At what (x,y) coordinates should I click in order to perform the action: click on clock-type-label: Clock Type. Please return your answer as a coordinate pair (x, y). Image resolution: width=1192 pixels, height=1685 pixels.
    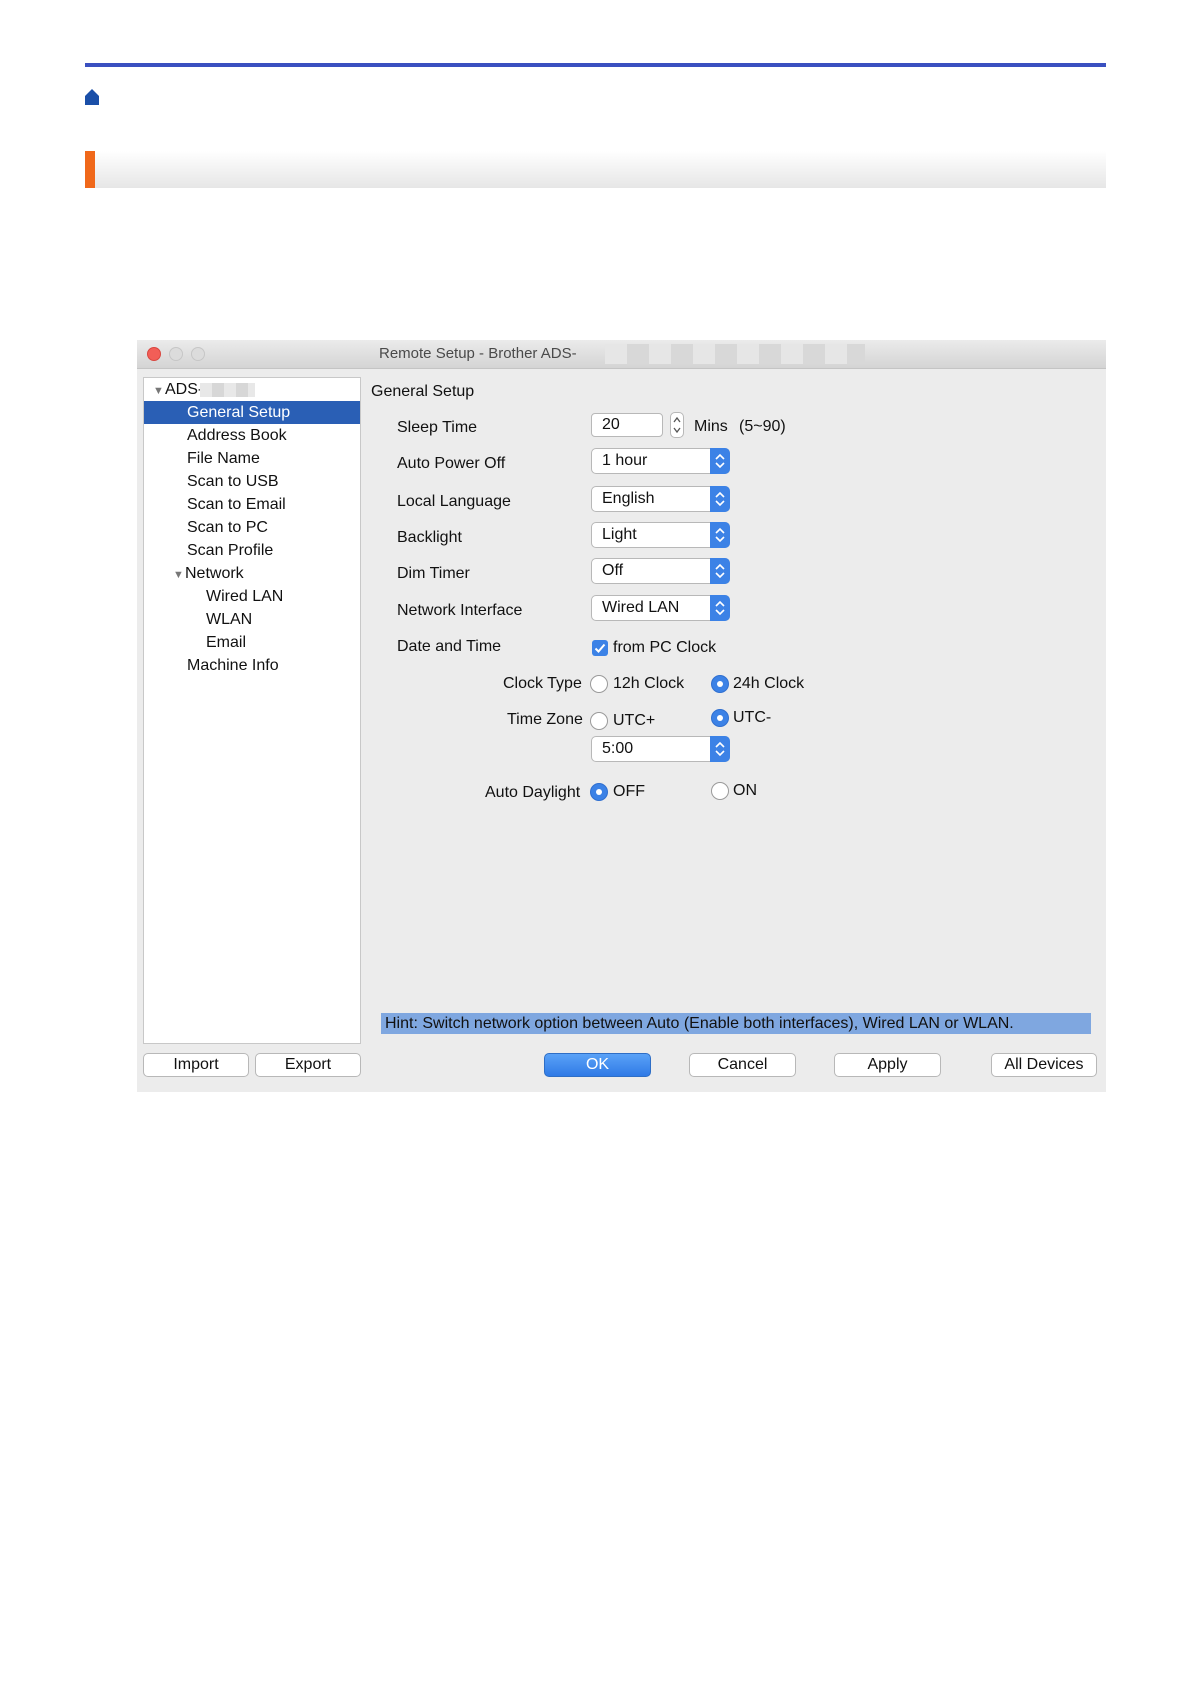
    Looking at the image, I should click on (542, 683).